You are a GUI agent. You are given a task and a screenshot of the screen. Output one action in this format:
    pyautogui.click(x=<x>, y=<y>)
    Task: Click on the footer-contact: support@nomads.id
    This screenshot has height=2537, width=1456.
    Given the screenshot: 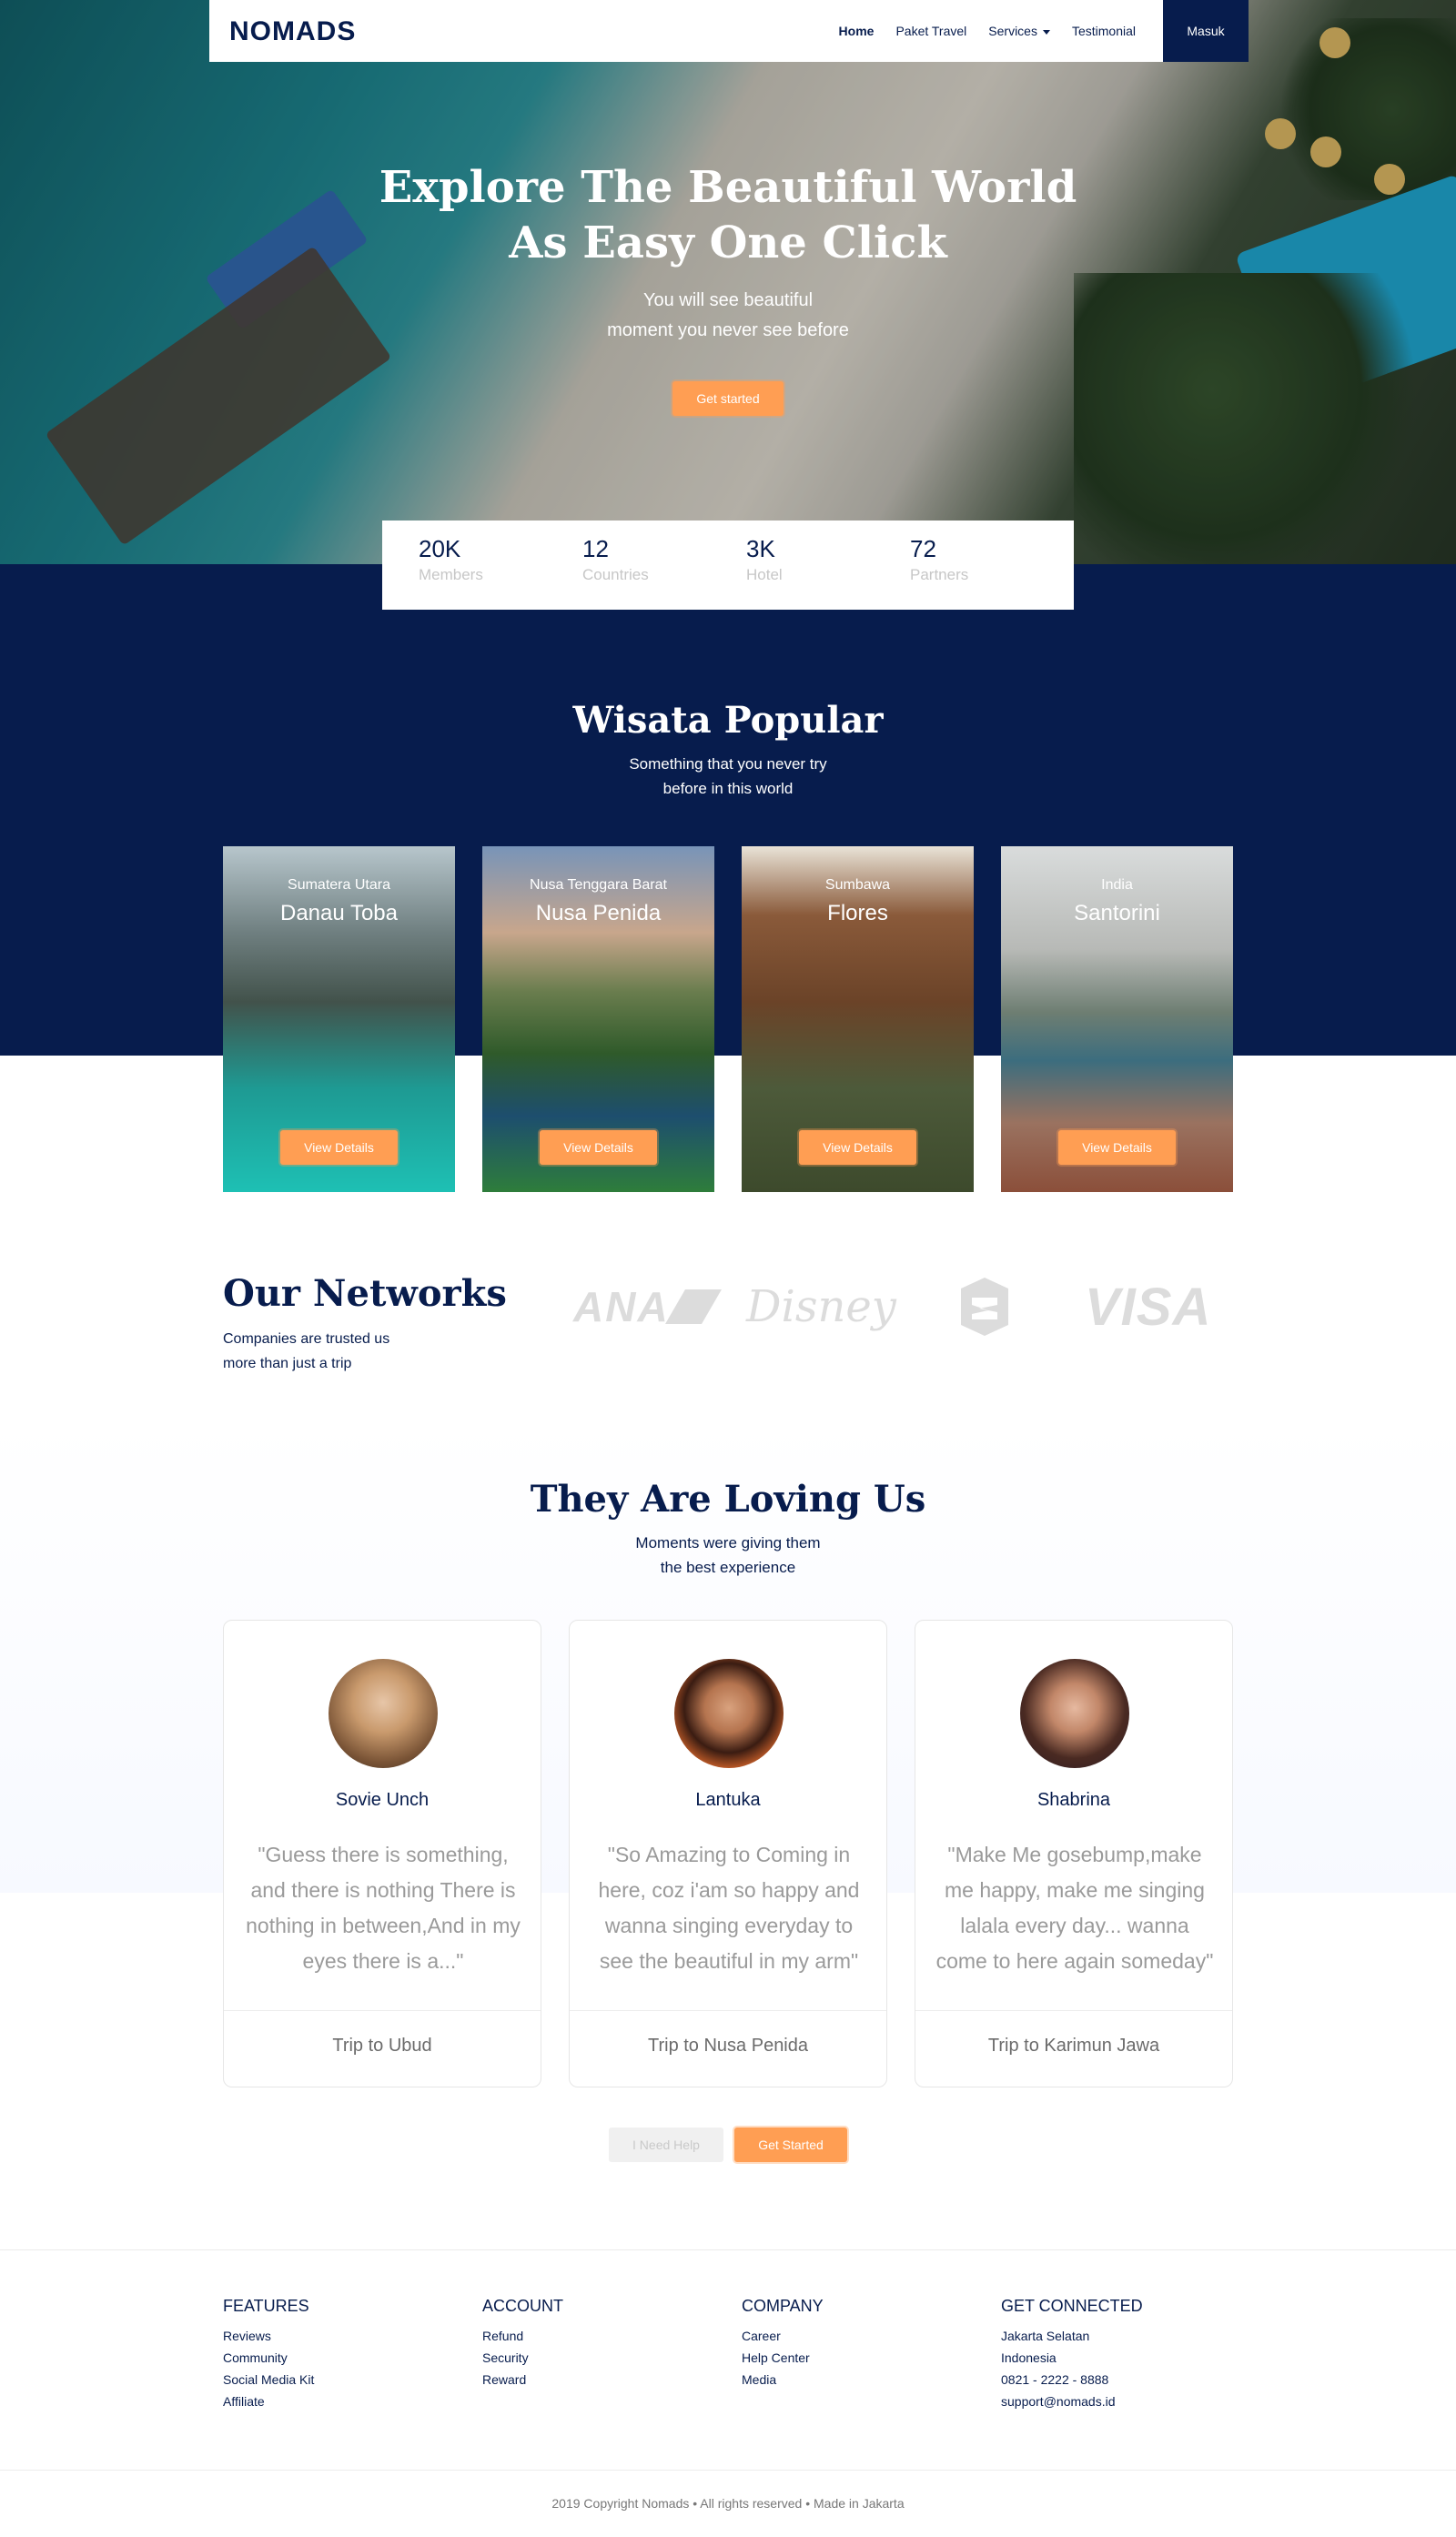 What is the action you would take?
    pyautogui.click(x=1072, y=2401)
    